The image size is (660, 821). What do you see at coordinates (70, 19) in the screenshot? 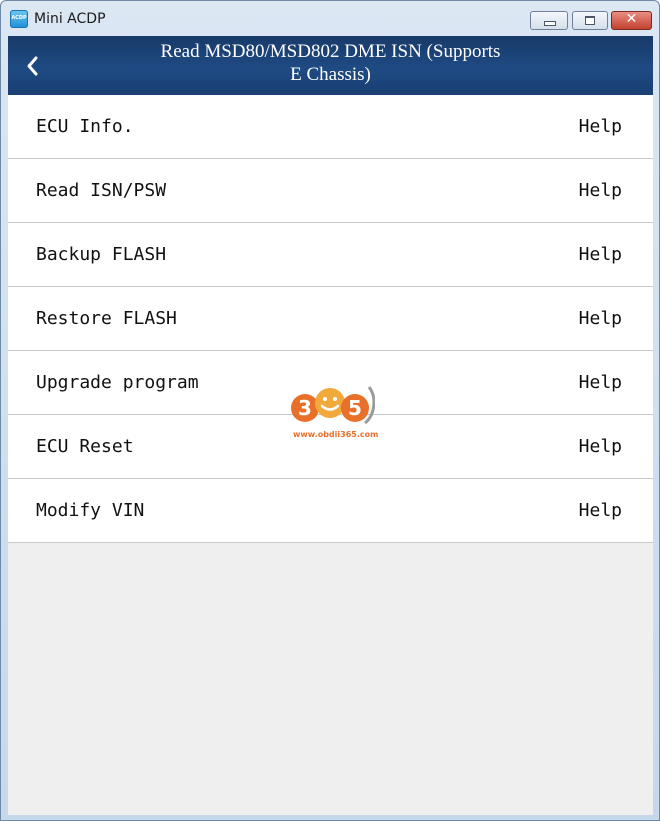
I see `window-title: Mini ACDP` at bounding box center [70, 19].